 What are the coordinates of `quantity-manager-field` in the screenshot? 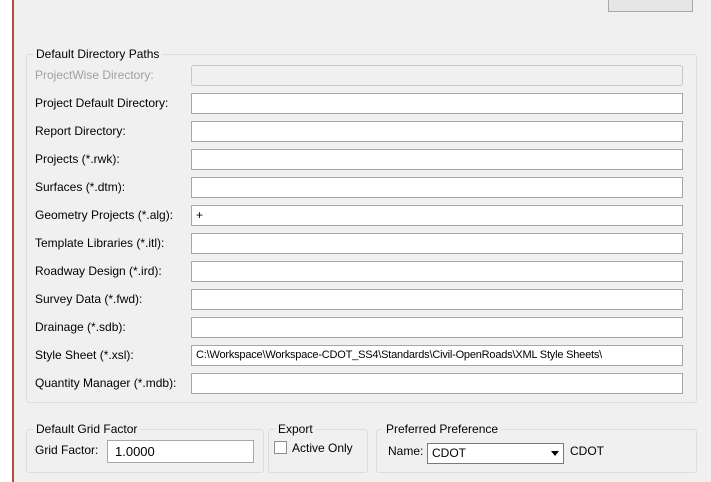 It's located at (437, 383).